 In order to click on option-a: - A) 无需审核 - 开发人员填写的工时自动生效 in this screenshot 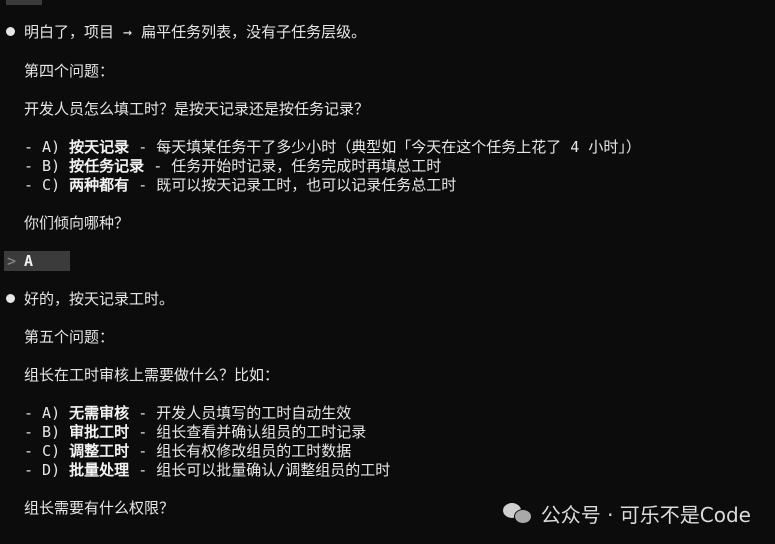, I will do `click(187, 413)`.